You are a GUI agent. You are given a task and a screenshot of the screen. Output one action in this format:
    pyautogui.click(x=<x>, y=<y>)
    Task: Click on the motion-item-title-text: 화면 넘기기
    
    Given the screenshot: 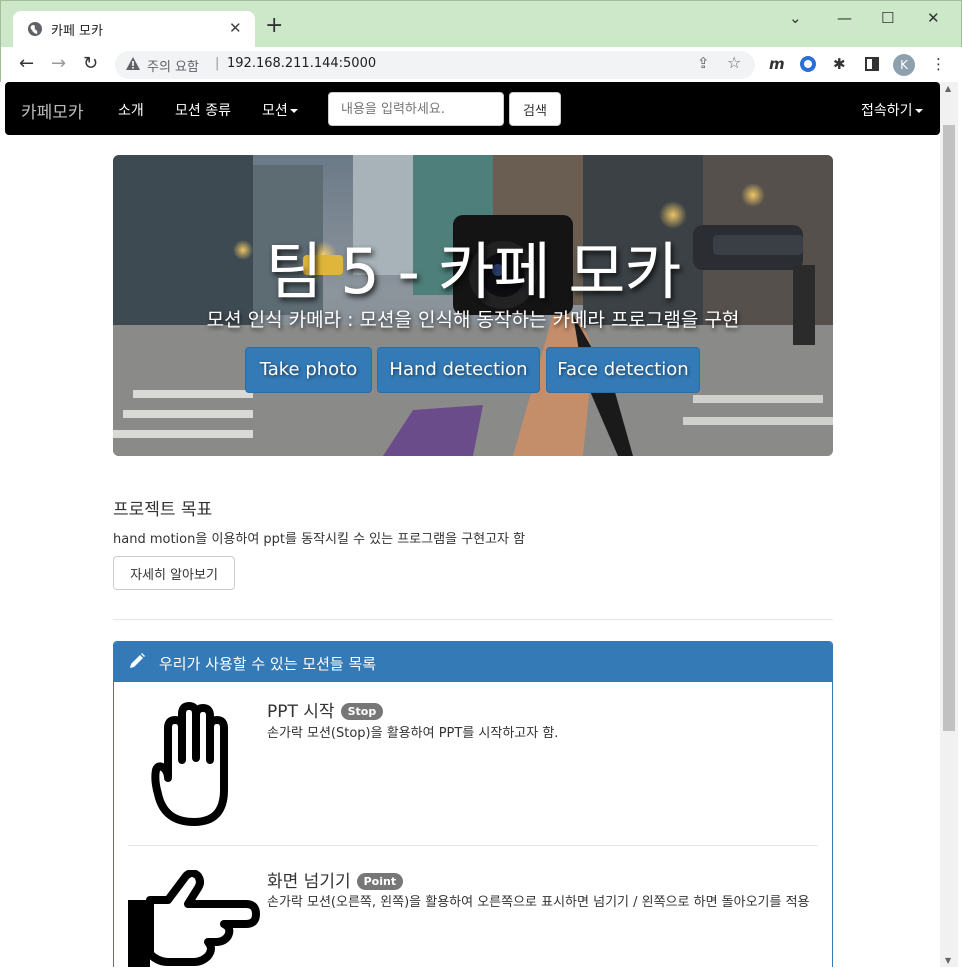 What is the action you would take?
    pyautogui.click(x=309, y=882)
    